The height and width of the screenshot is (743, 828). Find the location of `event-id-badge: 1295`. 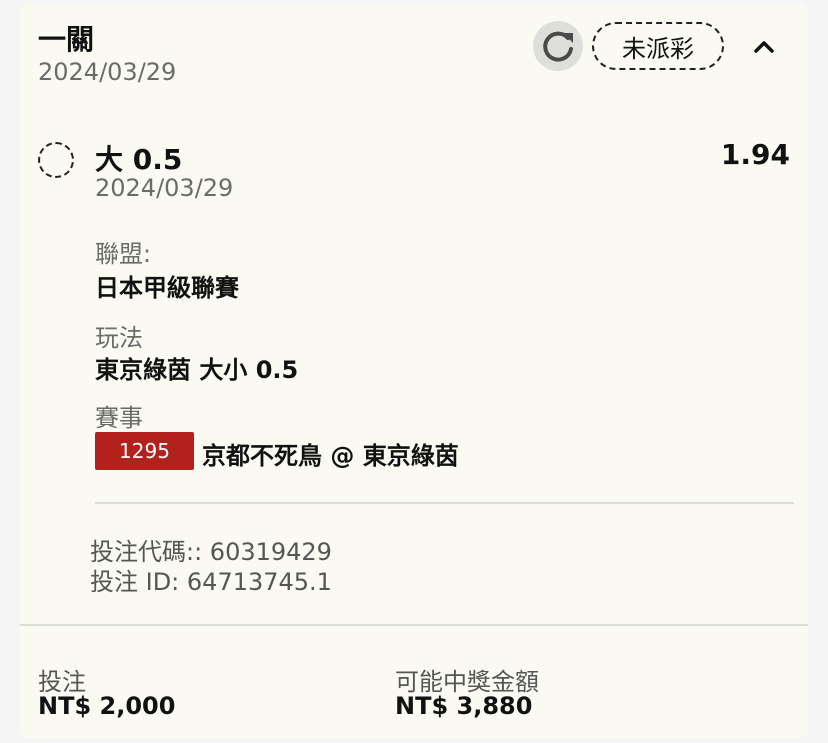

event-id-badge: 1295 is located at coordinates (144, 451).